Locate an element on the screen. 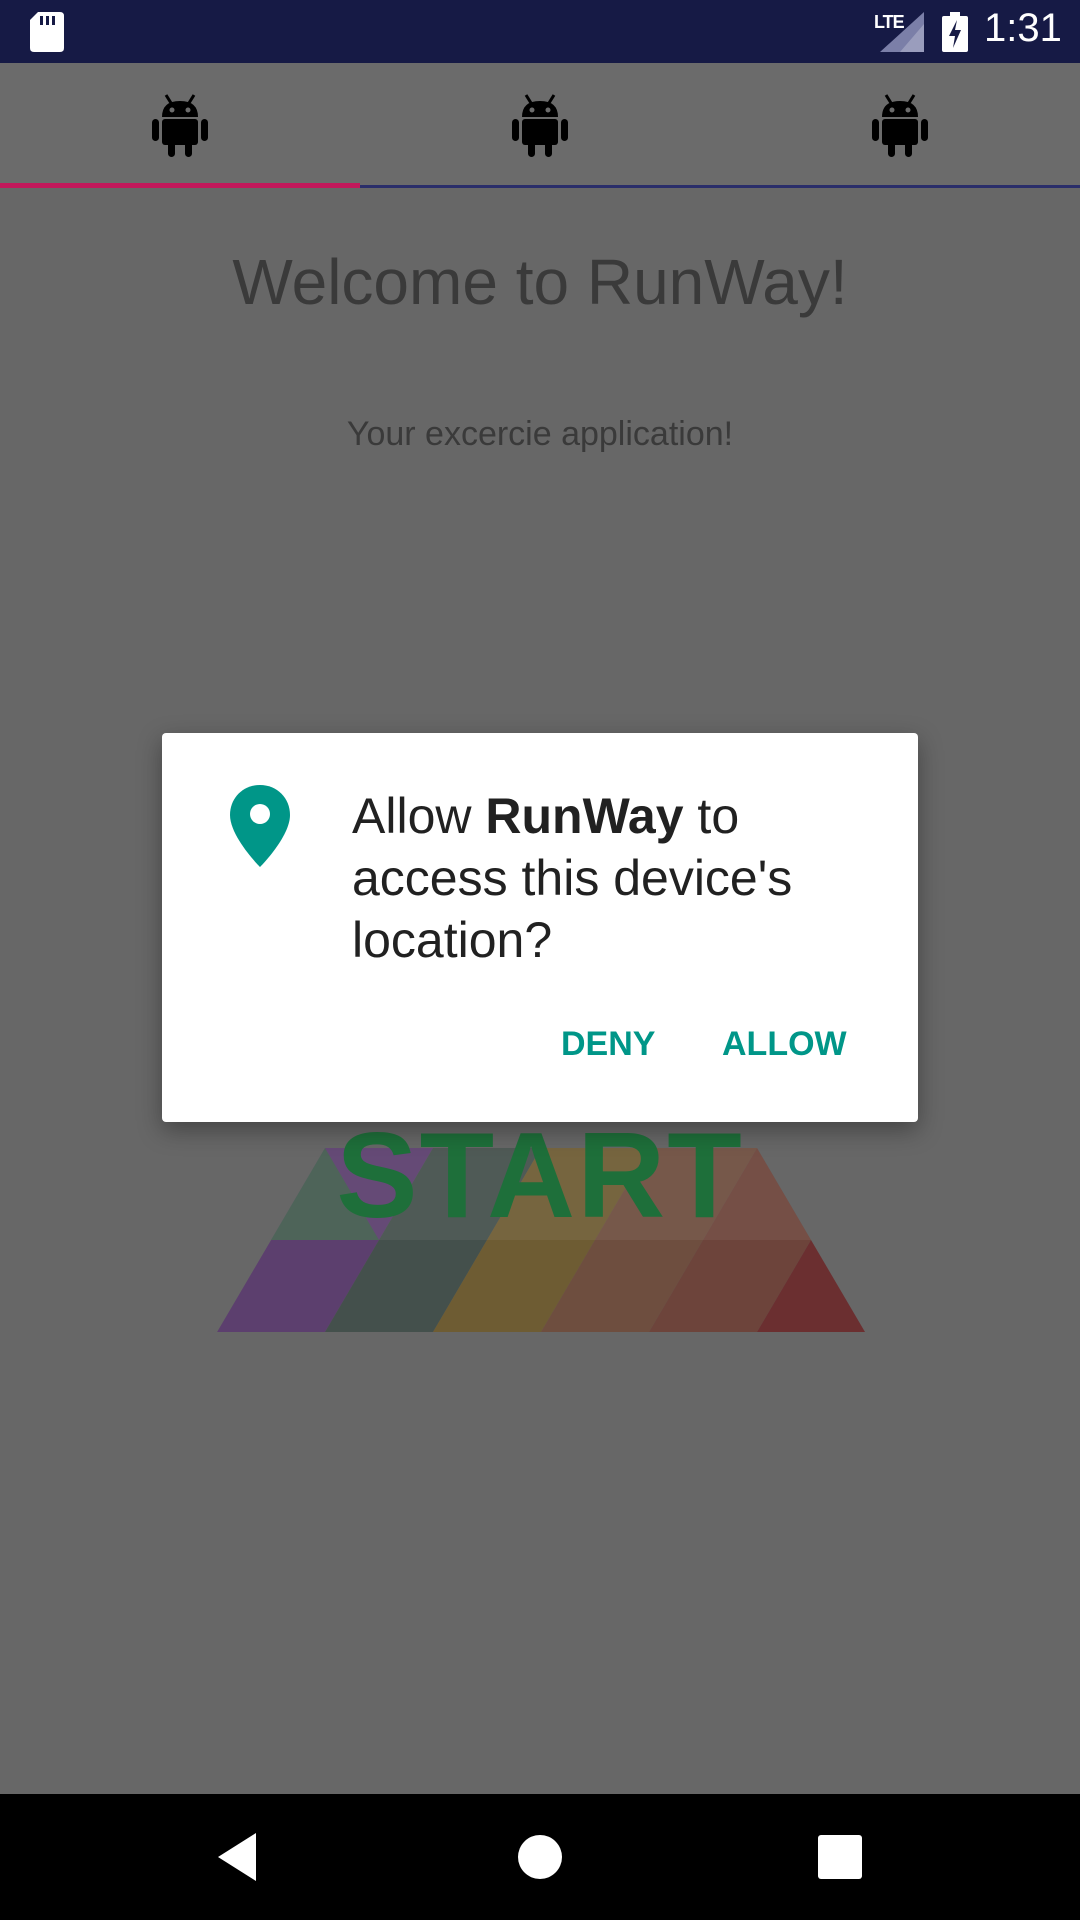 Image resolution: width=1080 pixels, height=1920 pixels. allow-button: ALLOW is located at coordinates (784, 1044).